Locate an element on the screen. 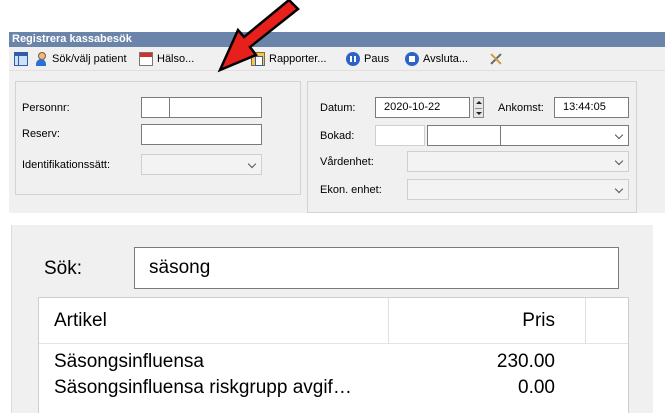  datum-label: Datum: is located at coordinates (338, 108).